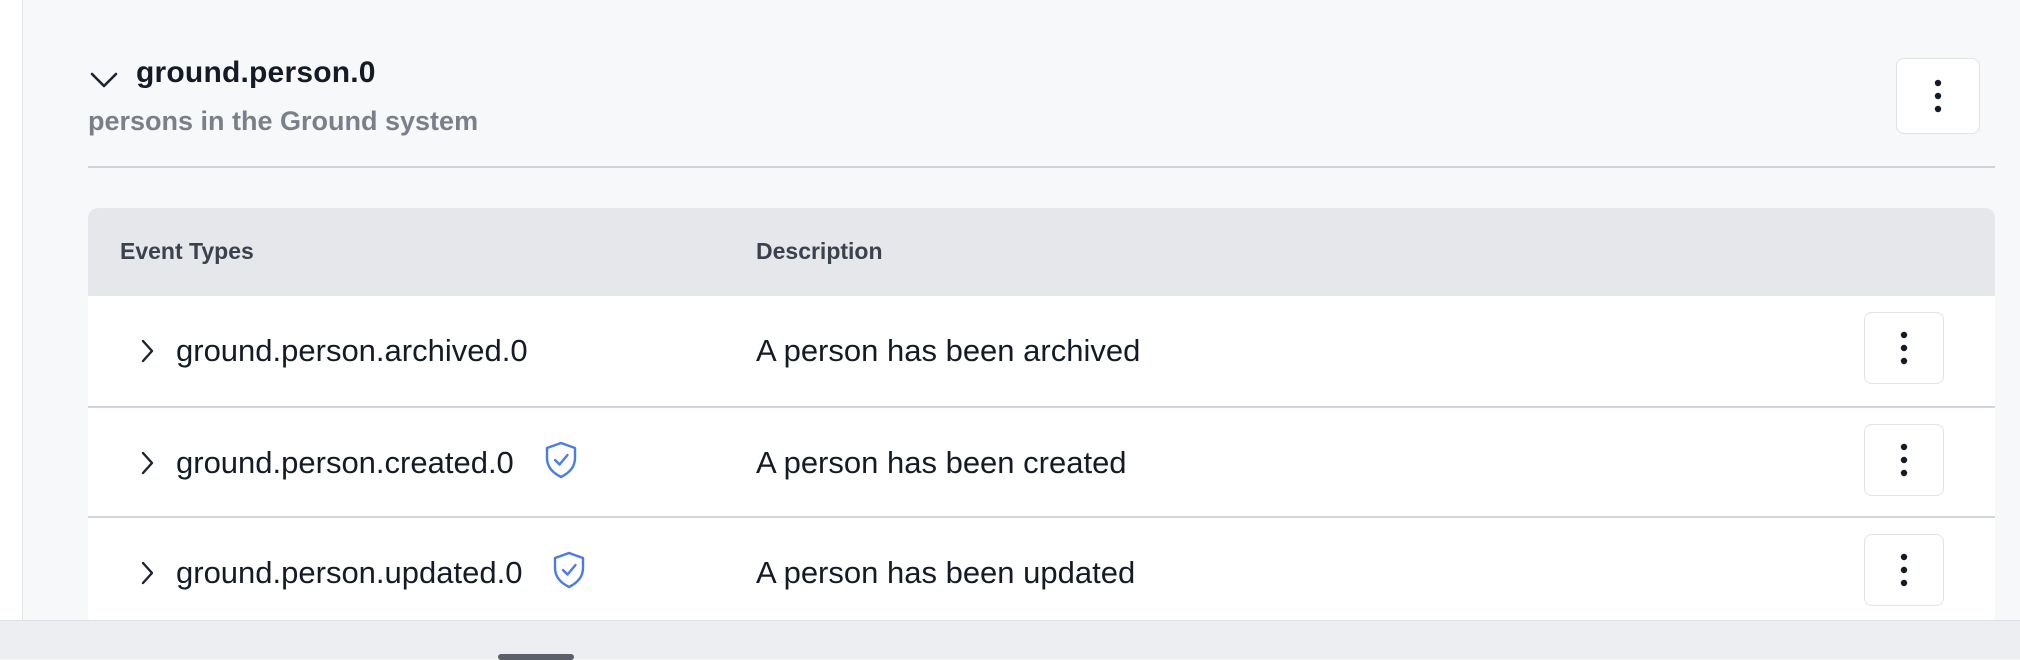 Image resolution: width=2020 pixels, height=660 pixels. What do you see at coordinates (283, 121) in the screenshot?
I see `group-subtitle: persons in the Ground system` at bounding box center [283, 121].